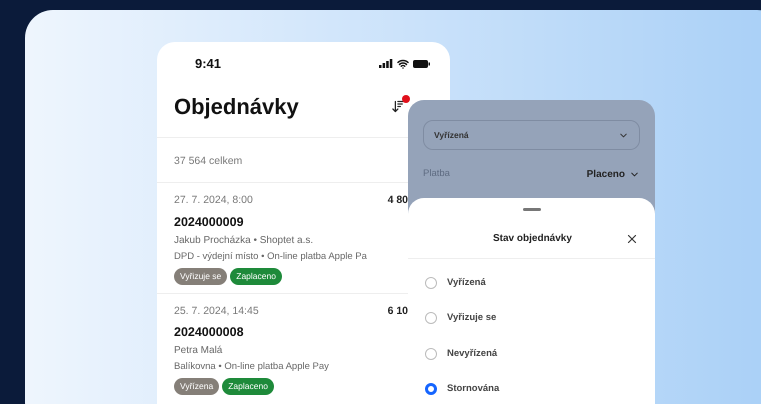 The height and width of the screenshot is (404, 761). Describe the element at coordinates (199, 351) in the screenshot. I see `order-customer: Petra Malá` at that location.